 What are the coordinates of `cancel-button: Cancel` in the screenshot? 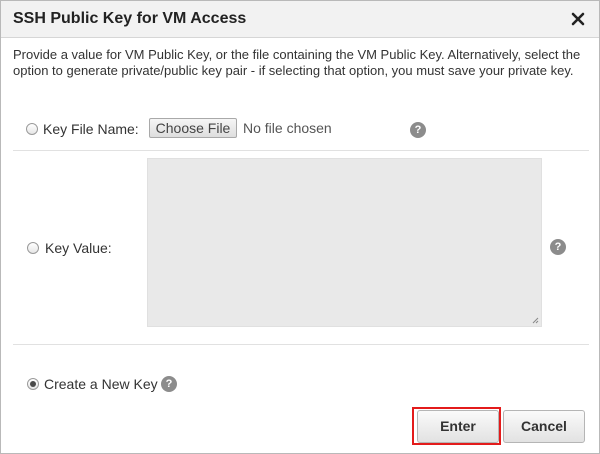 It's located at (544, 426).